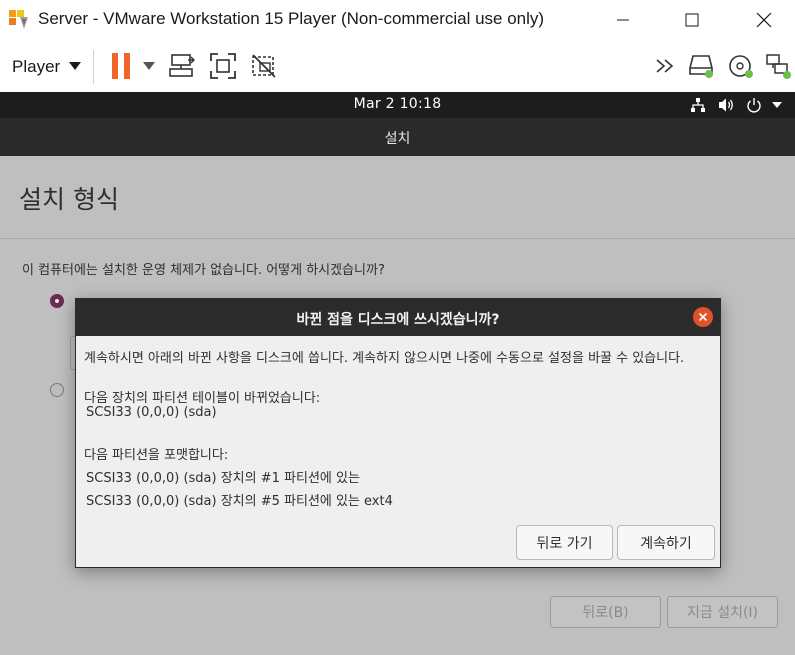 This screenshot has height=655, width=795. What do you see at coordinates (18, 19) in the screenshot?
I see `vmware-logo-icon` at bounding box center [18, 19].